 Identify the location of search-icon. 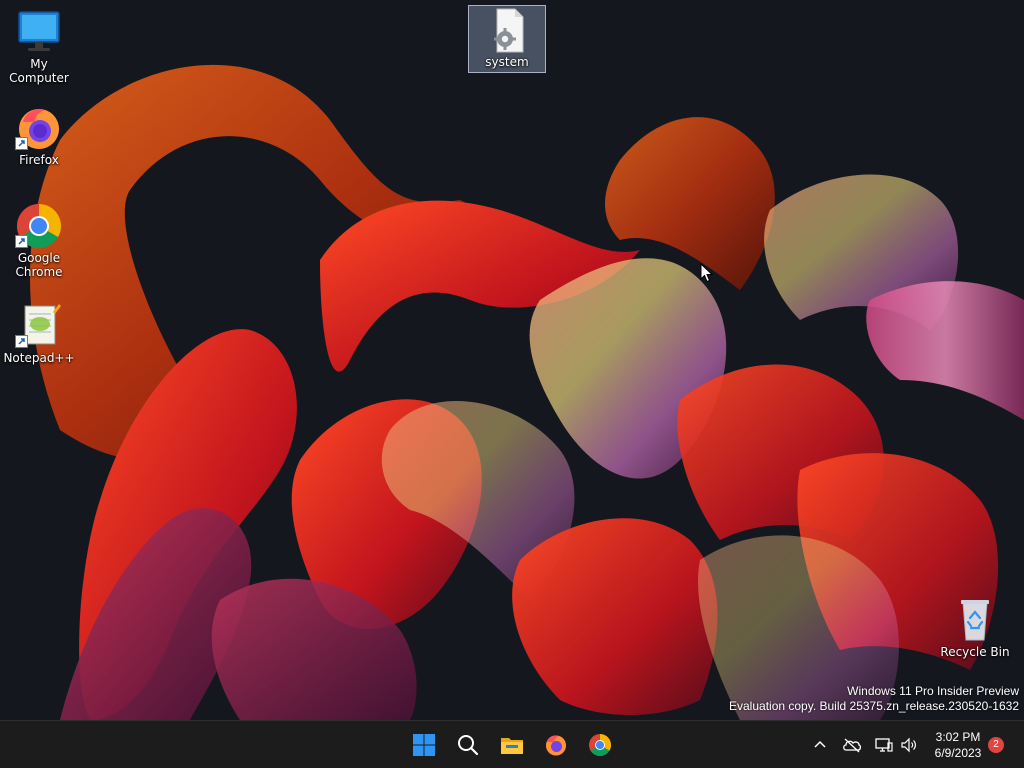
(468, 745).